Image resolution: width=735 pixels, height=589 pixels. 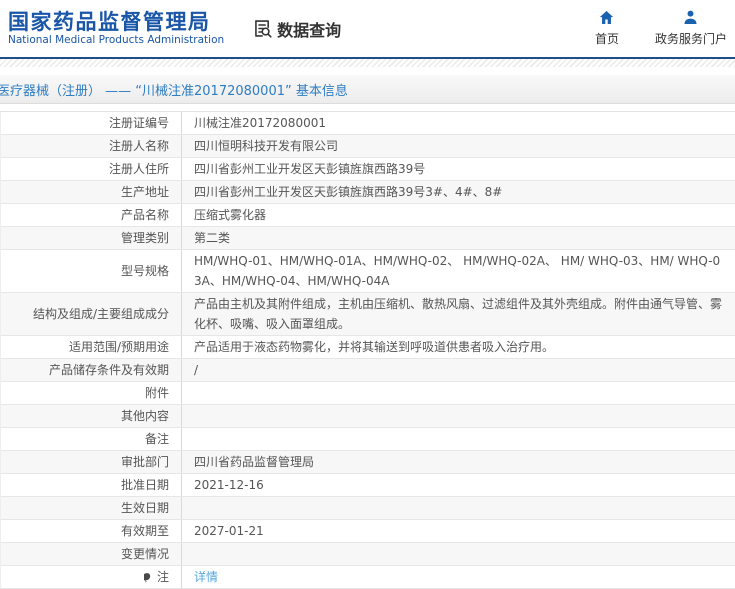 What do you see at coordinates (368, 531) in the screenshot?
I see `table-row: 有效期至 2027-01-21` at bounding box center [368, 531].